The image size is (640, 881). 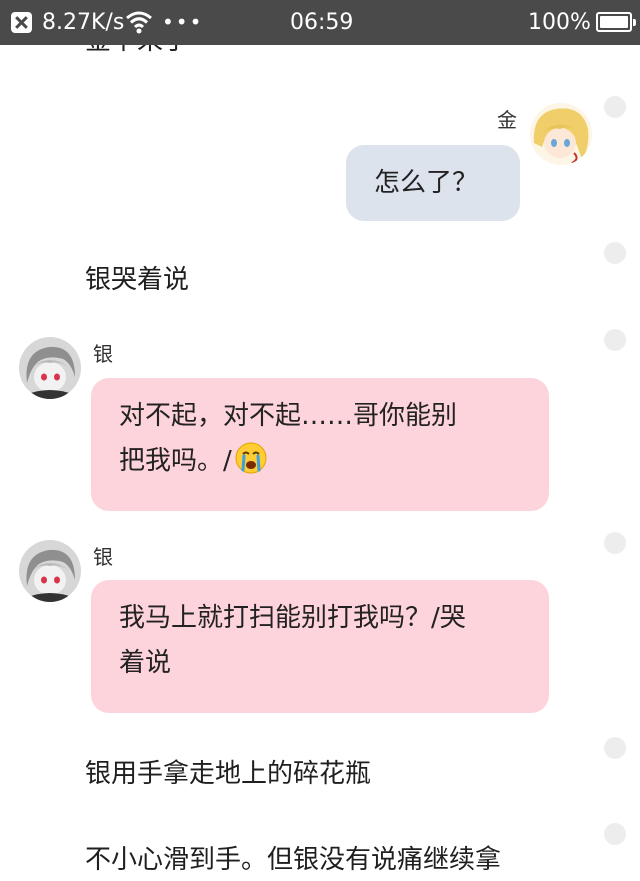 I want to click on more-dots-icon: •••, so click(x=183, y=22).